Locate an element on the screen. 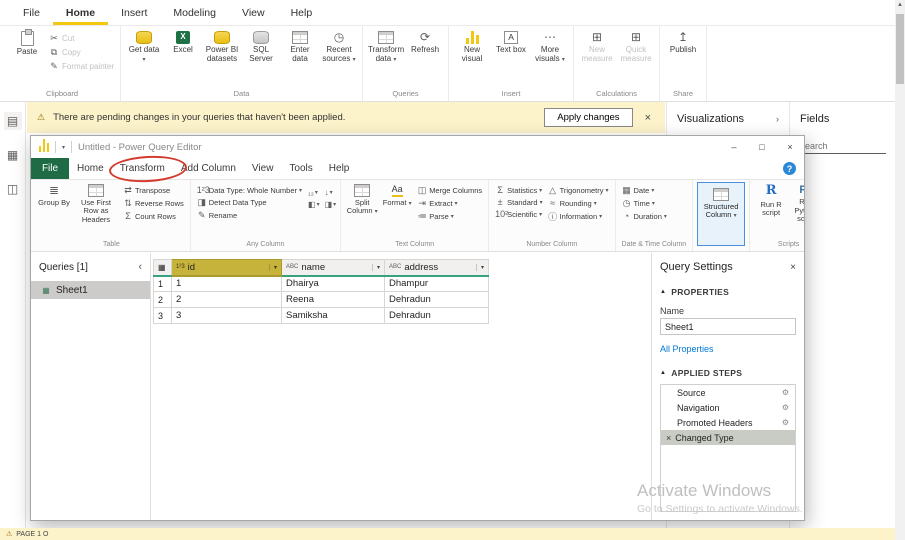 The image size is (905, 540). merge-columns-button: ◫ Merge Columns is located at coordinates (449, 190).